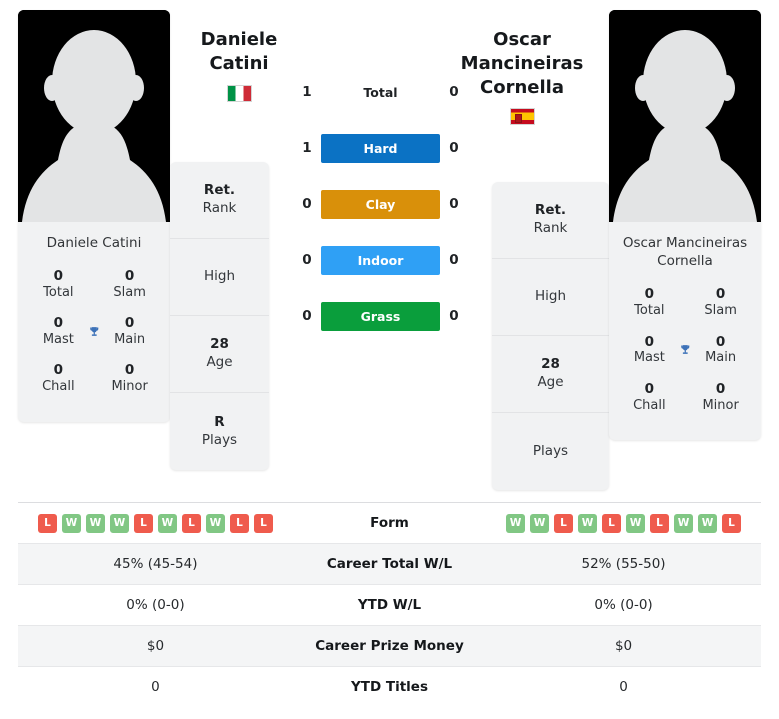 The height and width of the screenshot is (719, 779). Describe the element at coordinates (94, 116) in the screenshot. I see `left-player-photo` at that location.